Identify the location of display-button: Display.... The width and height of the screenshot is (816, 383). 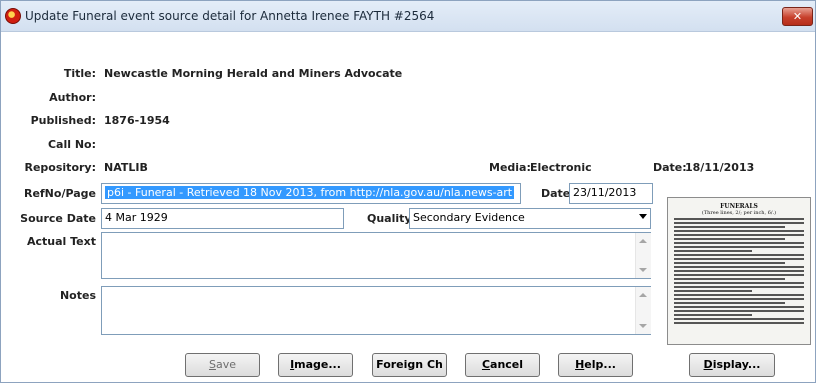
(732, 365).